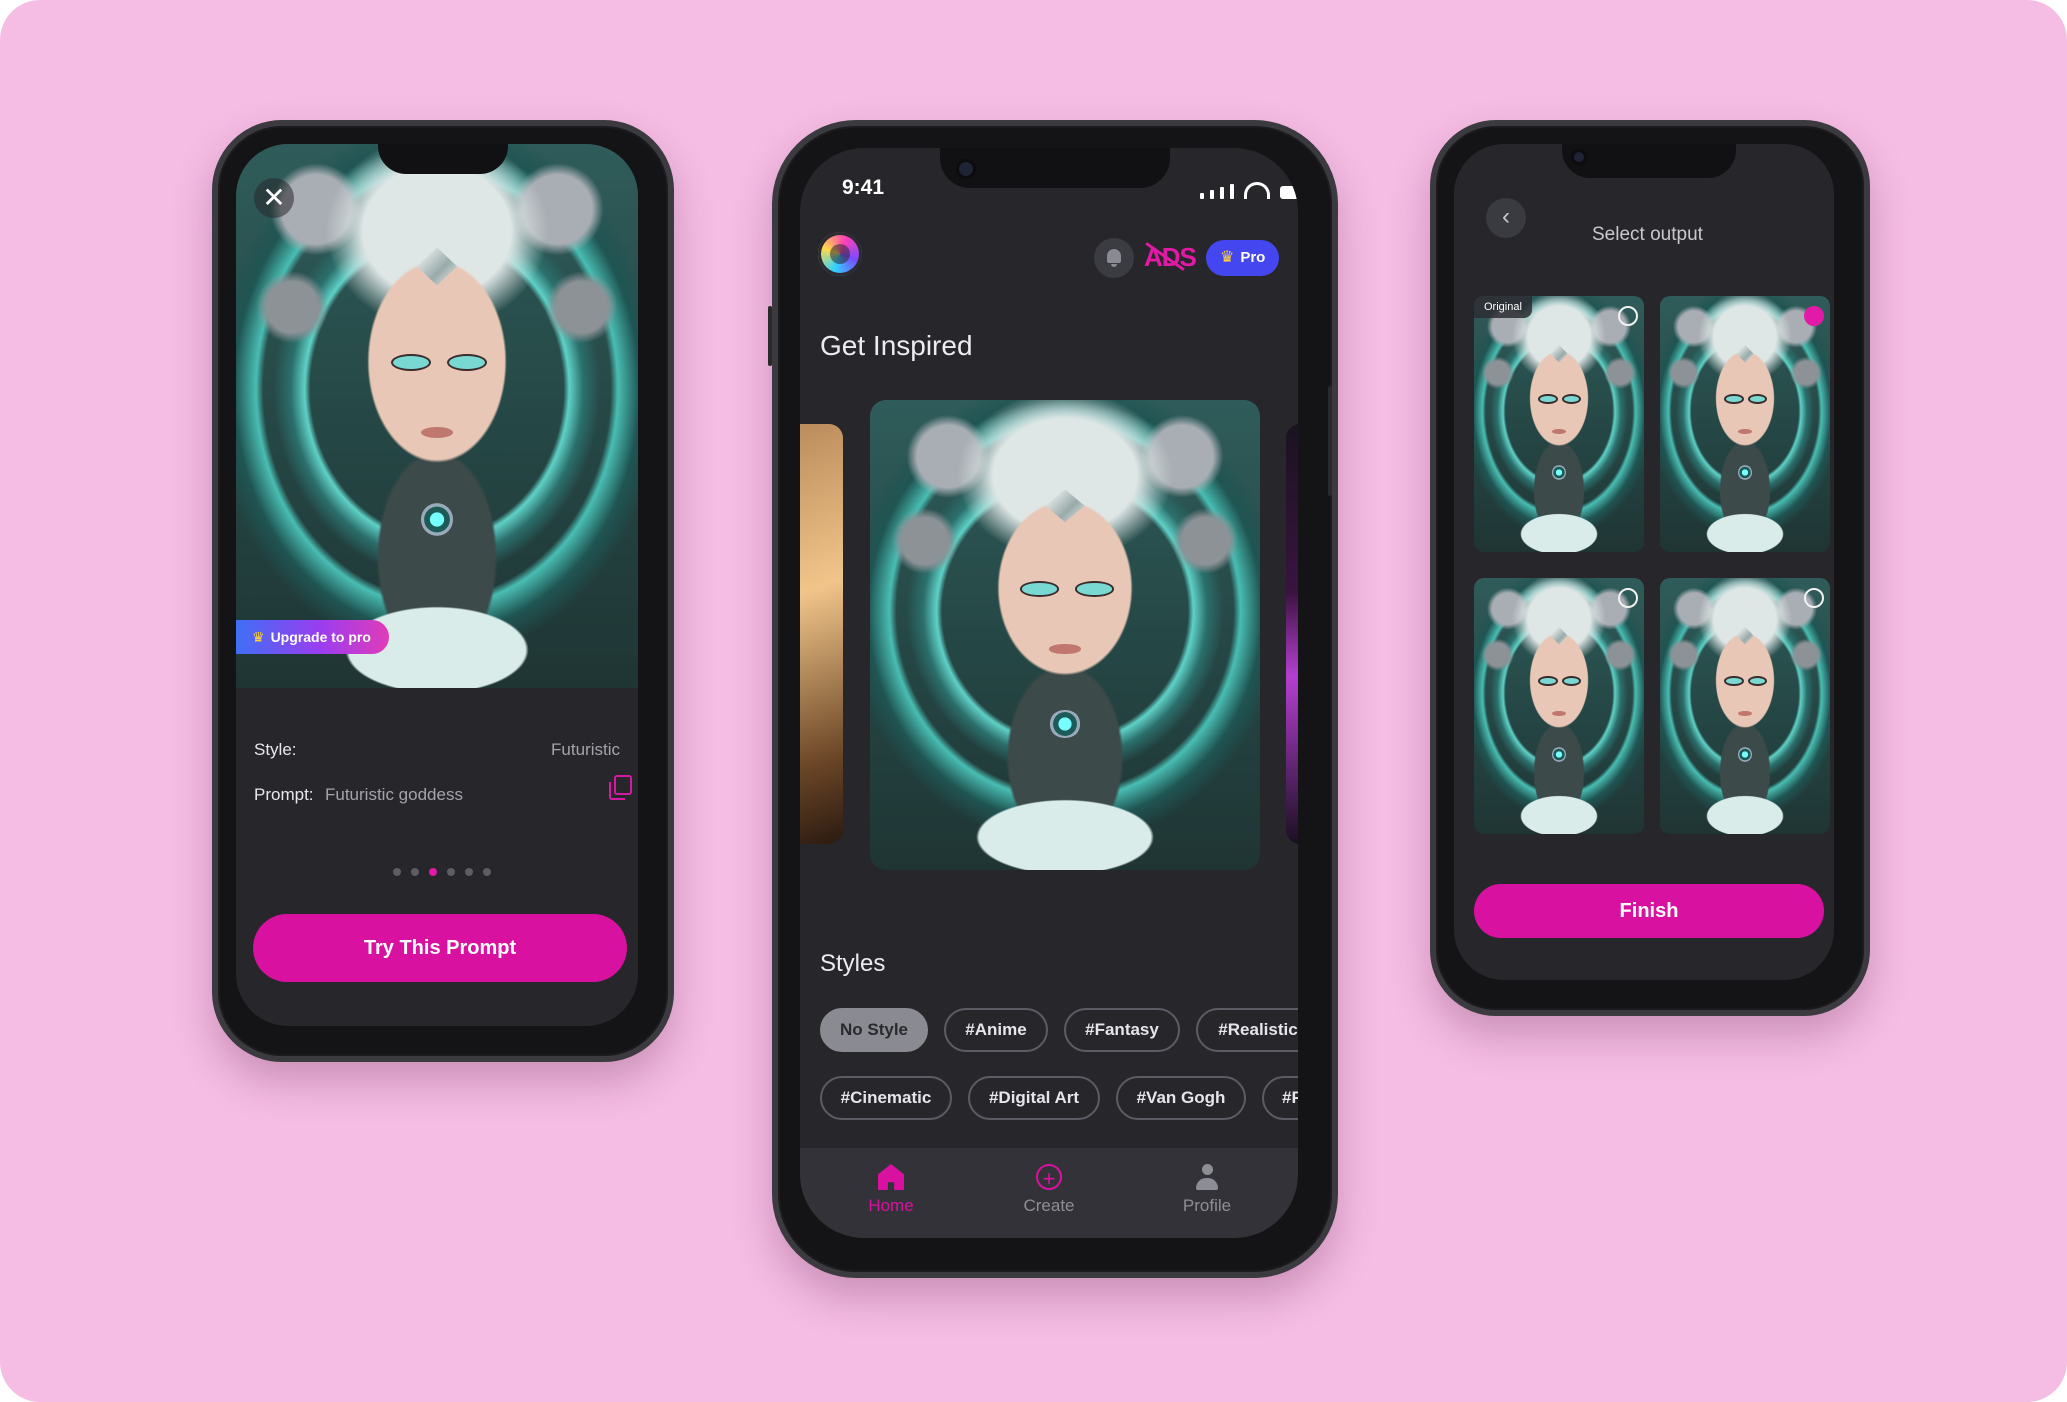  Describe the element at coordinates (442, 872) in the screenshot. I see `carousel-pagination` at that location.